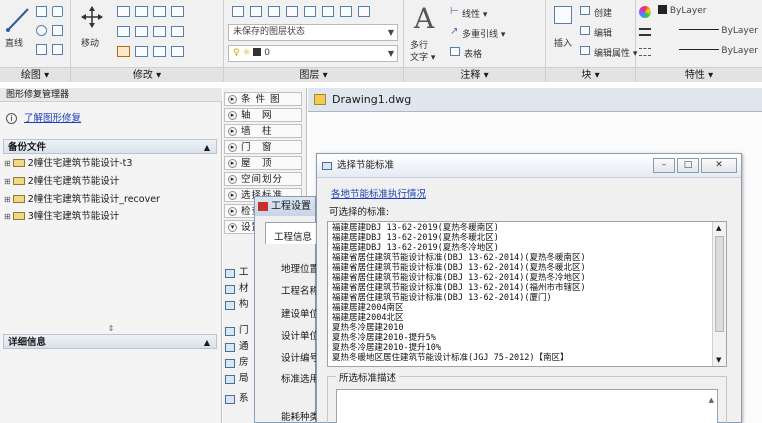 The height and width of the screenshot is (423, 762). I want to click on backup-file-item: ⊞ 2幢住宅建筑节能设计_recover, so click(82, 199).